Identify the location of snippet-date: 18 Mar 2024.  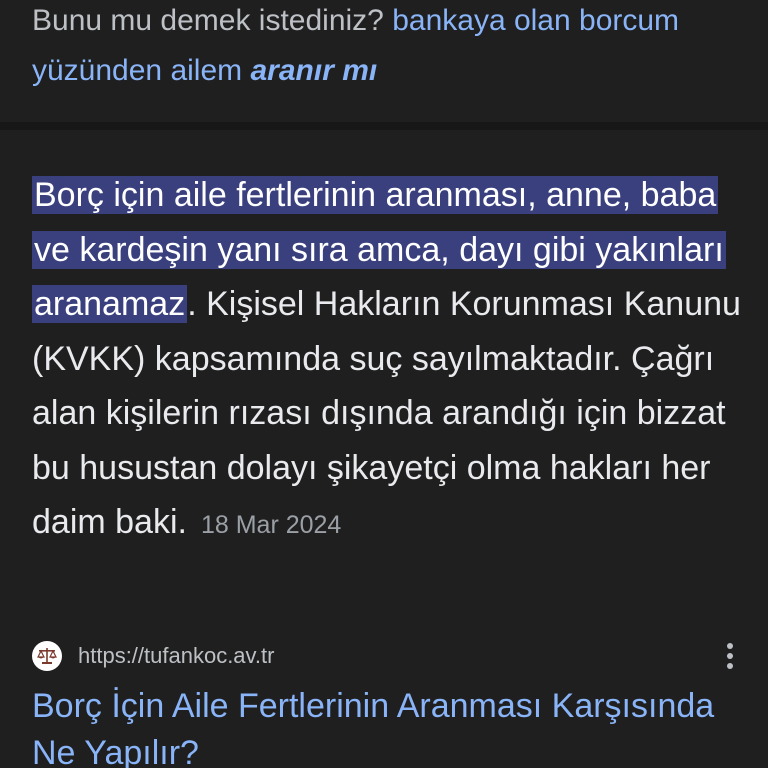
(271, 525).